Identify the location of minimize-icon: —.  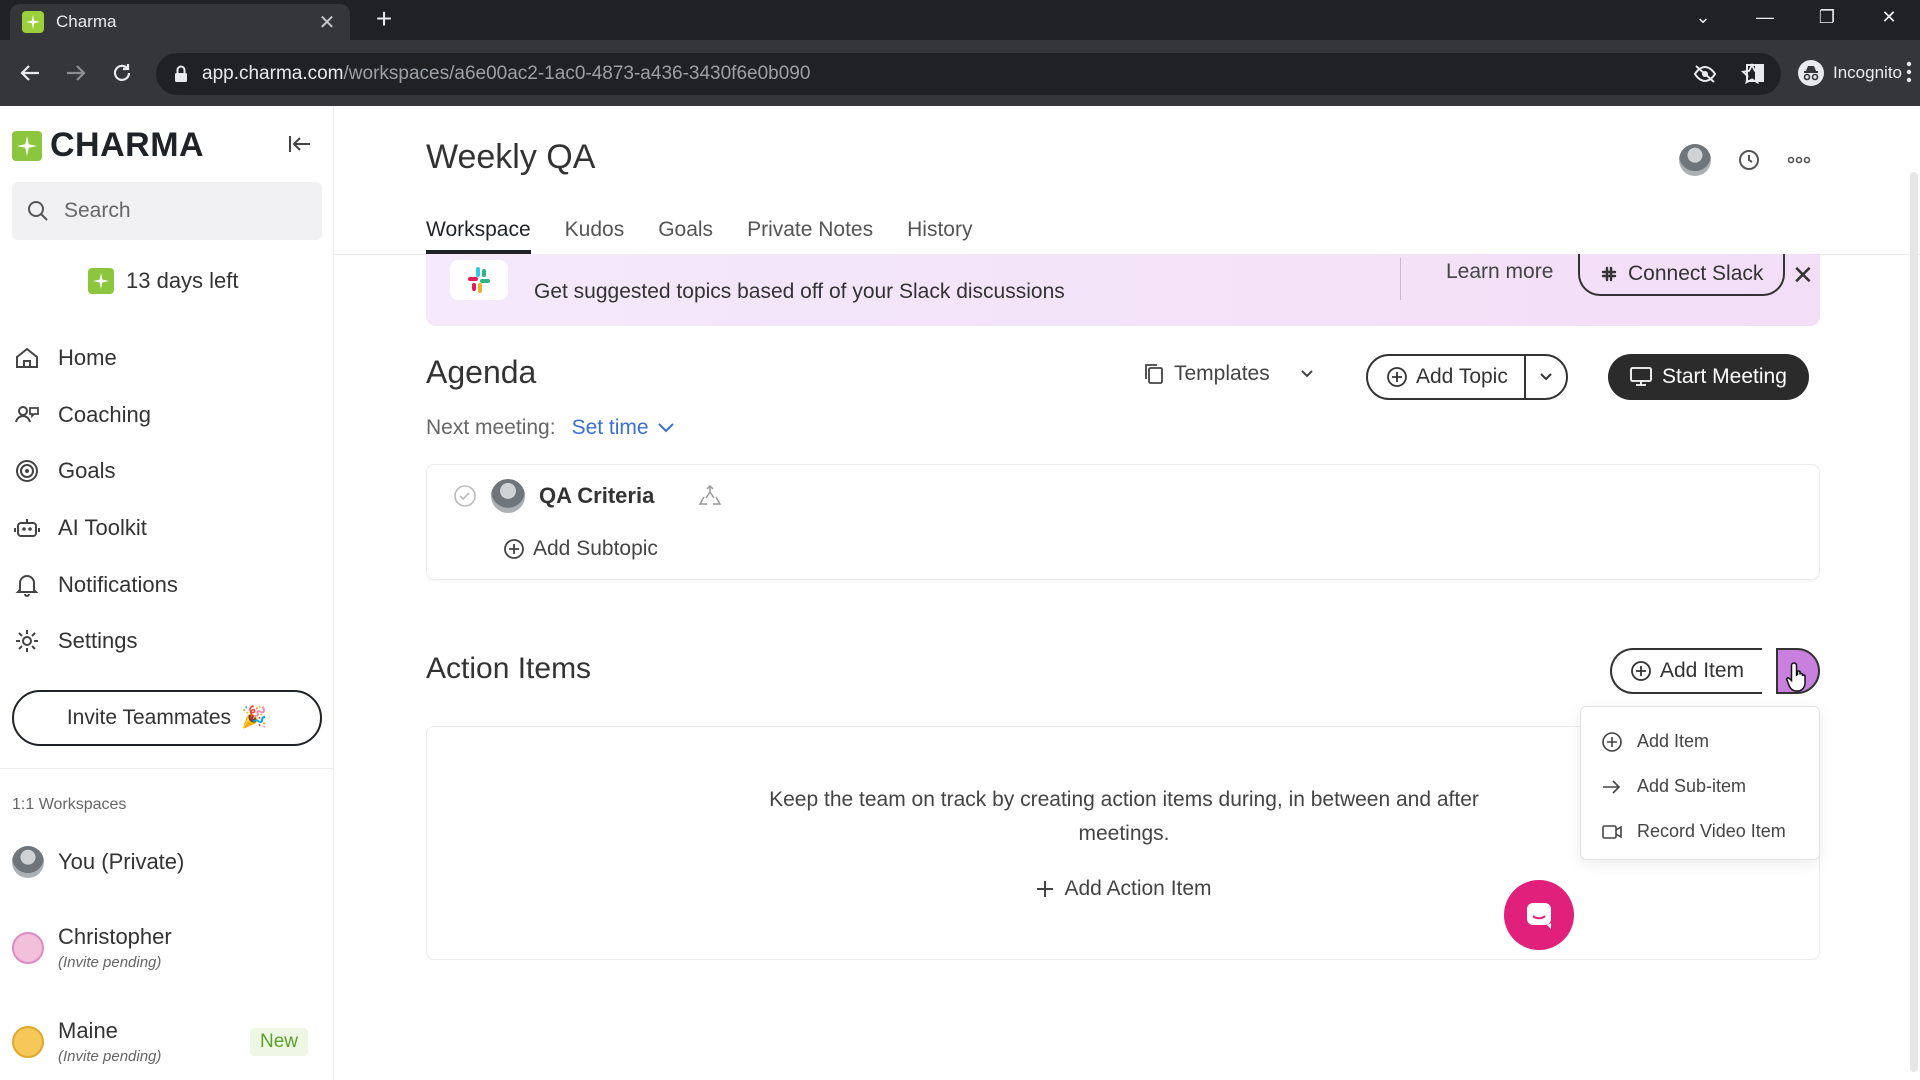
(1765, 17).